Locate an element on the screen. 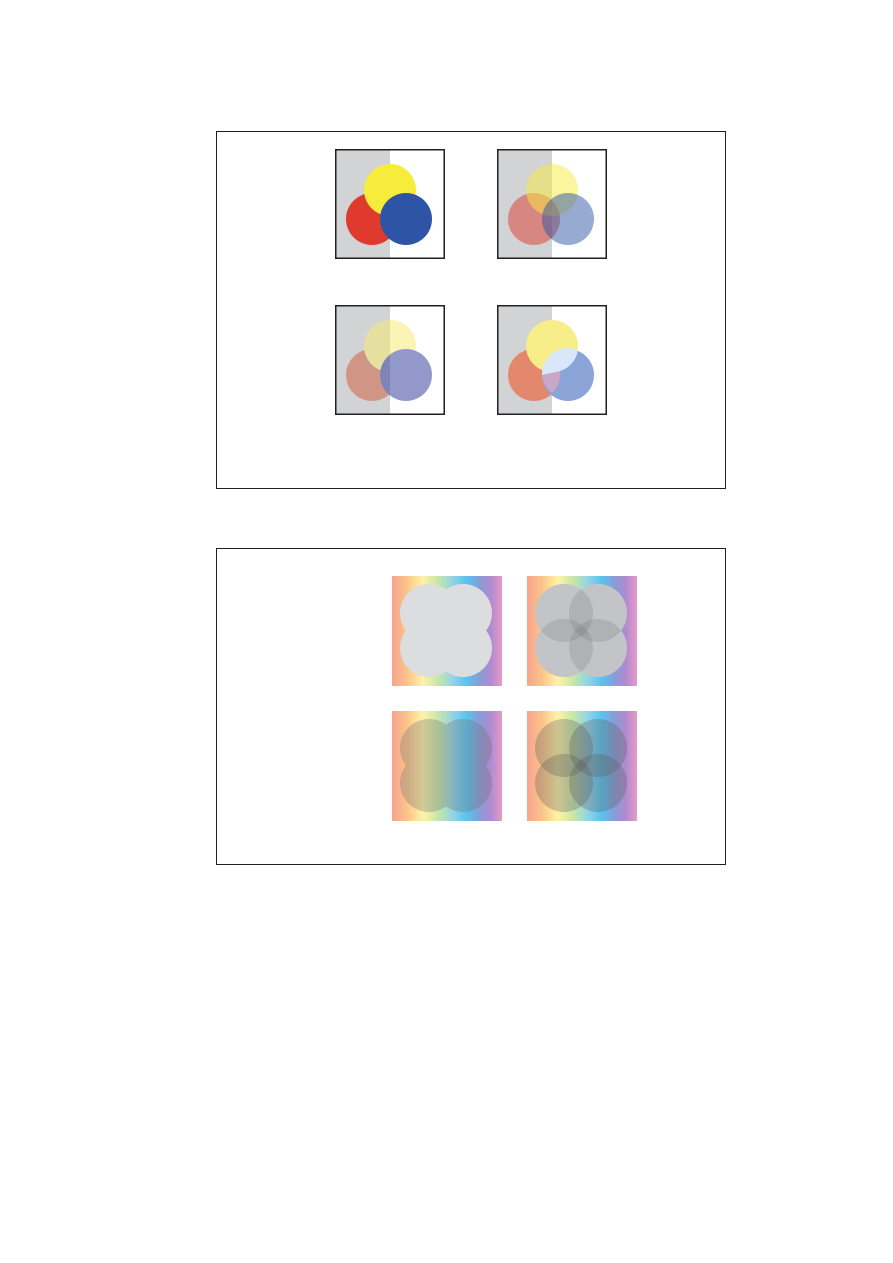  panel-opaque-gray-circles is located at coordinates (447, 631).